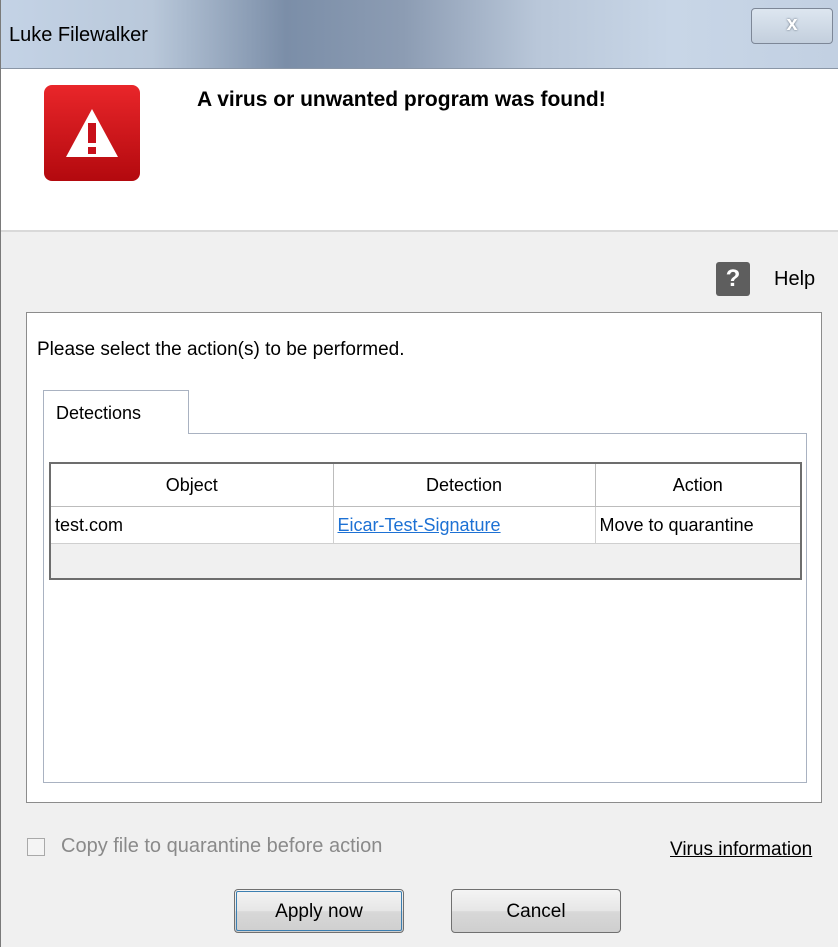 This screenshot has width=838, height=947. I want to click on close-icon: x, so click(792, 24).